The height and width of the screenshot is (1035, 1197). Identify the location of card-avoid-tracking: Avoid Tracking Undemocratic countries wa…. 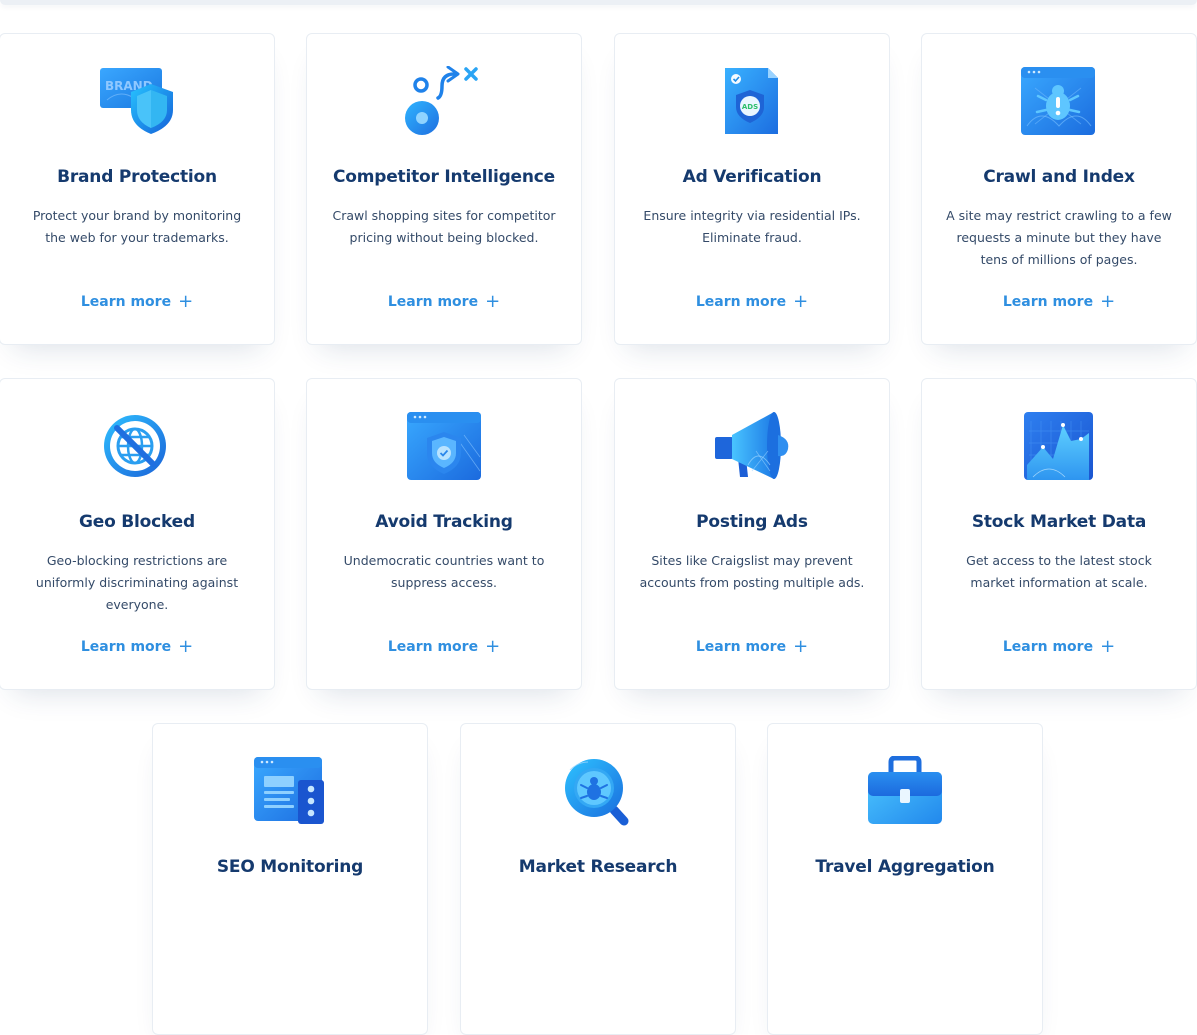
(444, 534).